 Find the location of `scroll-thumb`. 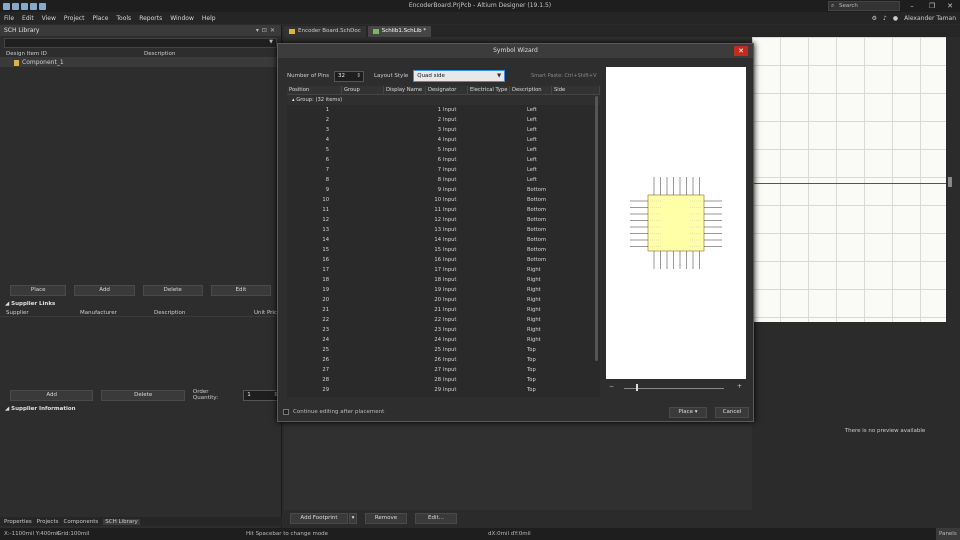

scroll-thumb is located at coordinates (950, 182).